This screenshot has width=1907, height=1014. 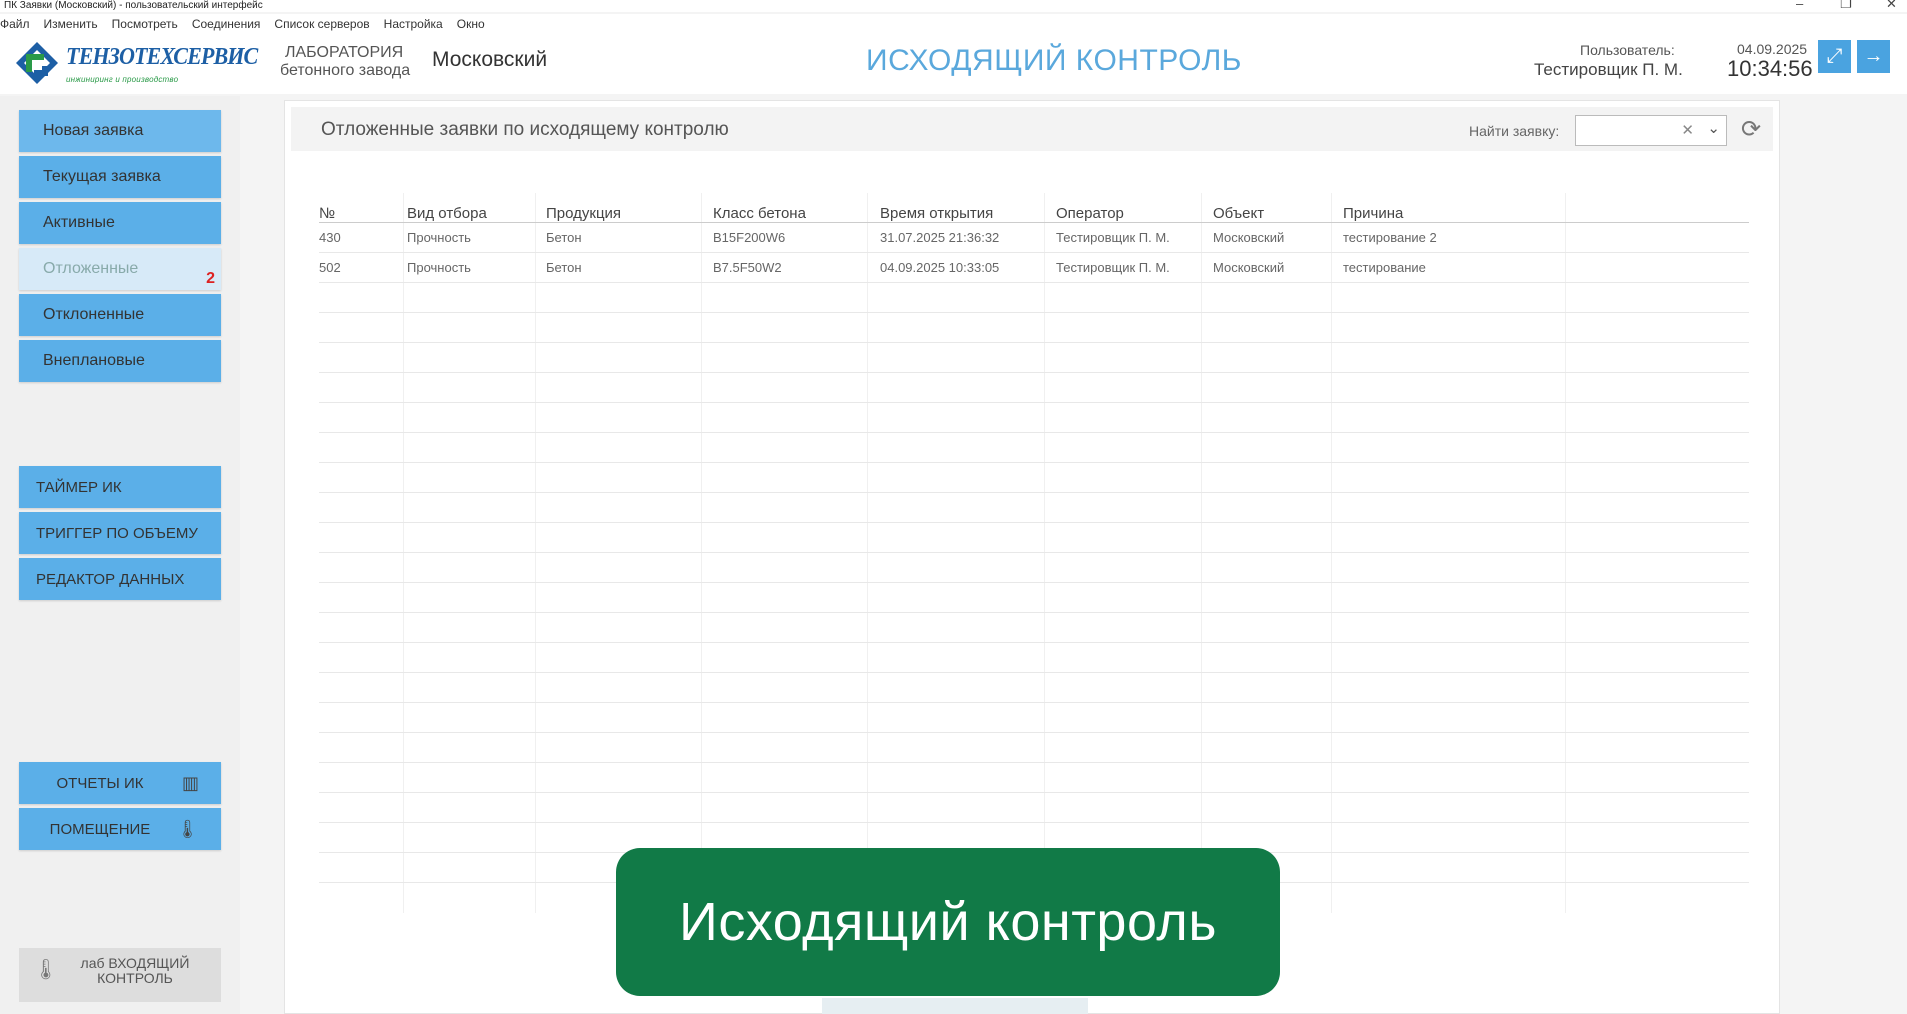 What do you see at coordinates (747, 267) in the screenshot?
I see `cell-concrete-class: B7.5F50W2` at bounding box center [747, 267].